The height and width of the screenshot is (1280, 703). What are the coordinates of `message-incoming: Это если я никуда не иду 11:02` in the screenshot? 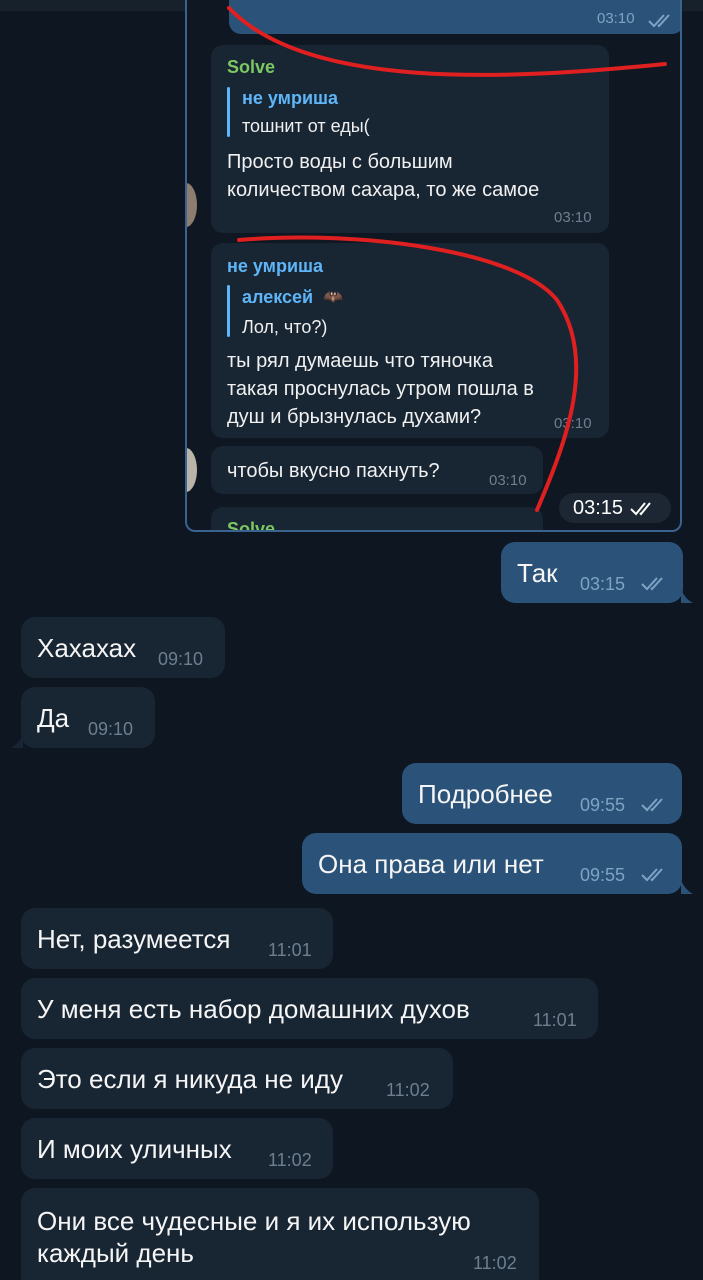 It's located at (237, 1078).